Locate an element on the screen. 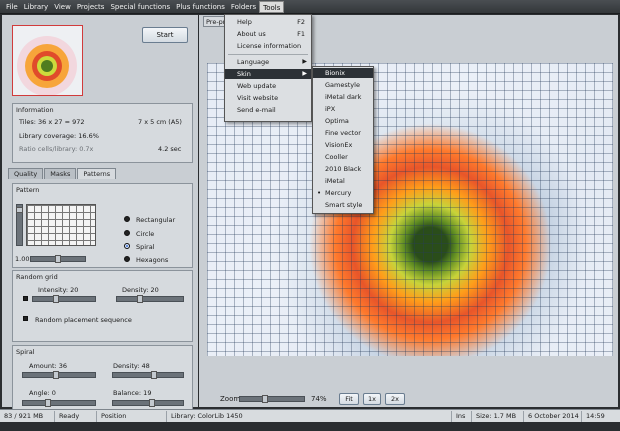 This screenshot has height=431, width=620. zoom-slider is located at coordinates (272, 399).